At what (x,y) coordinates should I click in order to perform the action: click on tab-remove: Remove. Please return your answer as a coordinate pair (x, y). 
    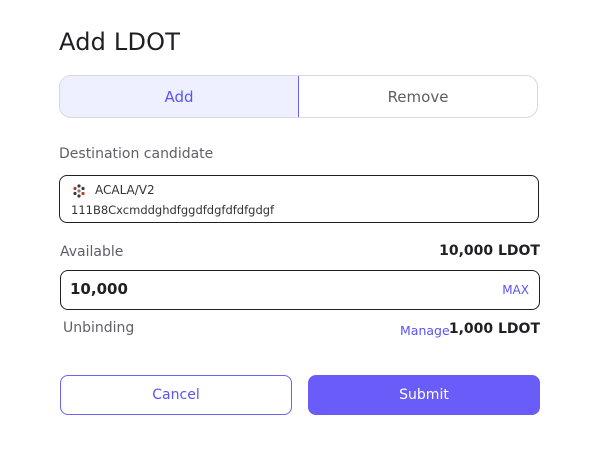
    Looking at the image, I should click on (418, 96).